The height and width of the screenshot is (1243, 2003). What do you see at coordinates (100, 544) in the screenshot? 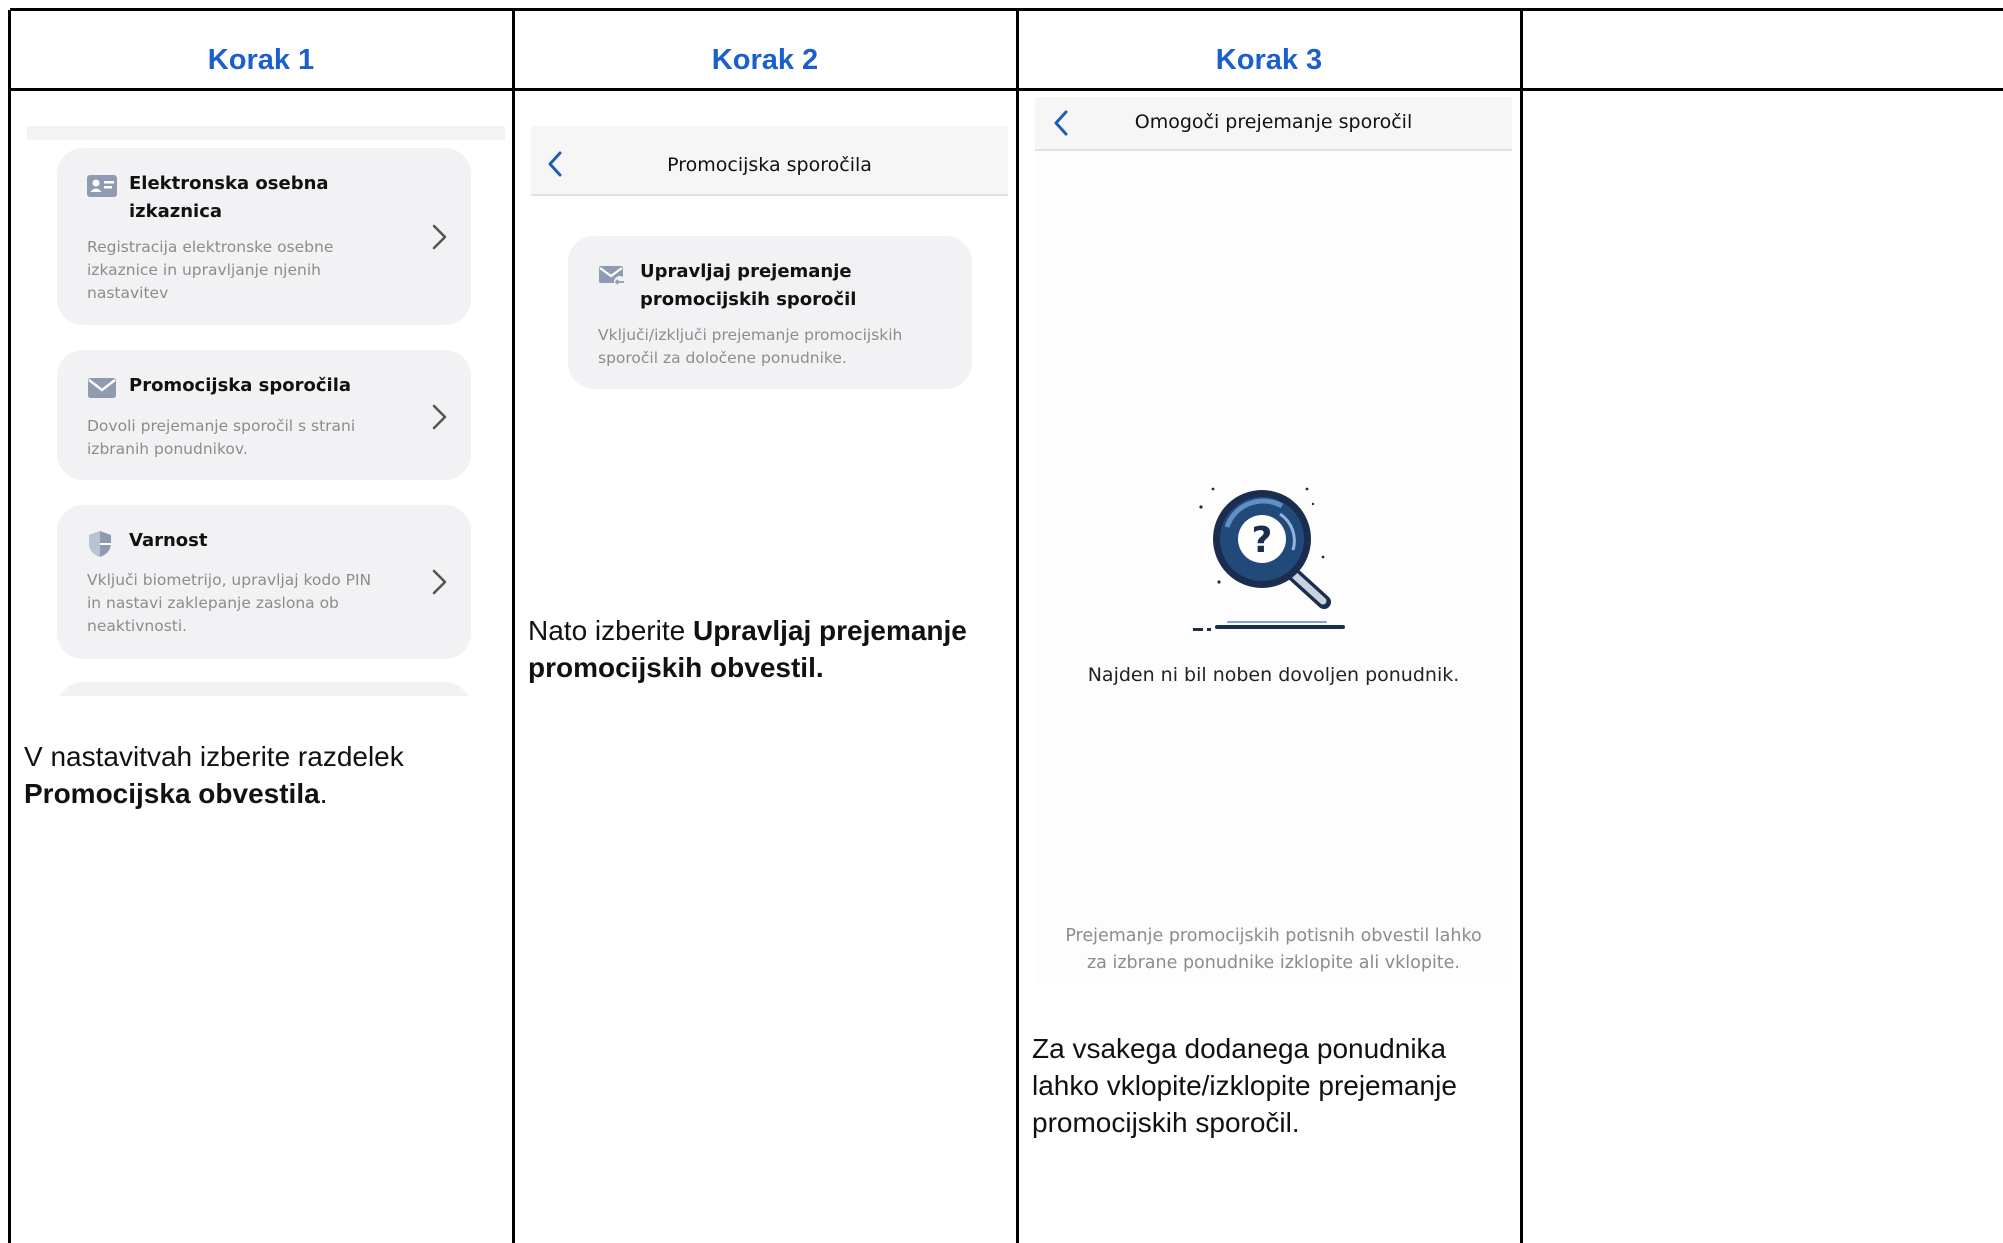
I see `shield-icon` at bounding box center [100, 544].